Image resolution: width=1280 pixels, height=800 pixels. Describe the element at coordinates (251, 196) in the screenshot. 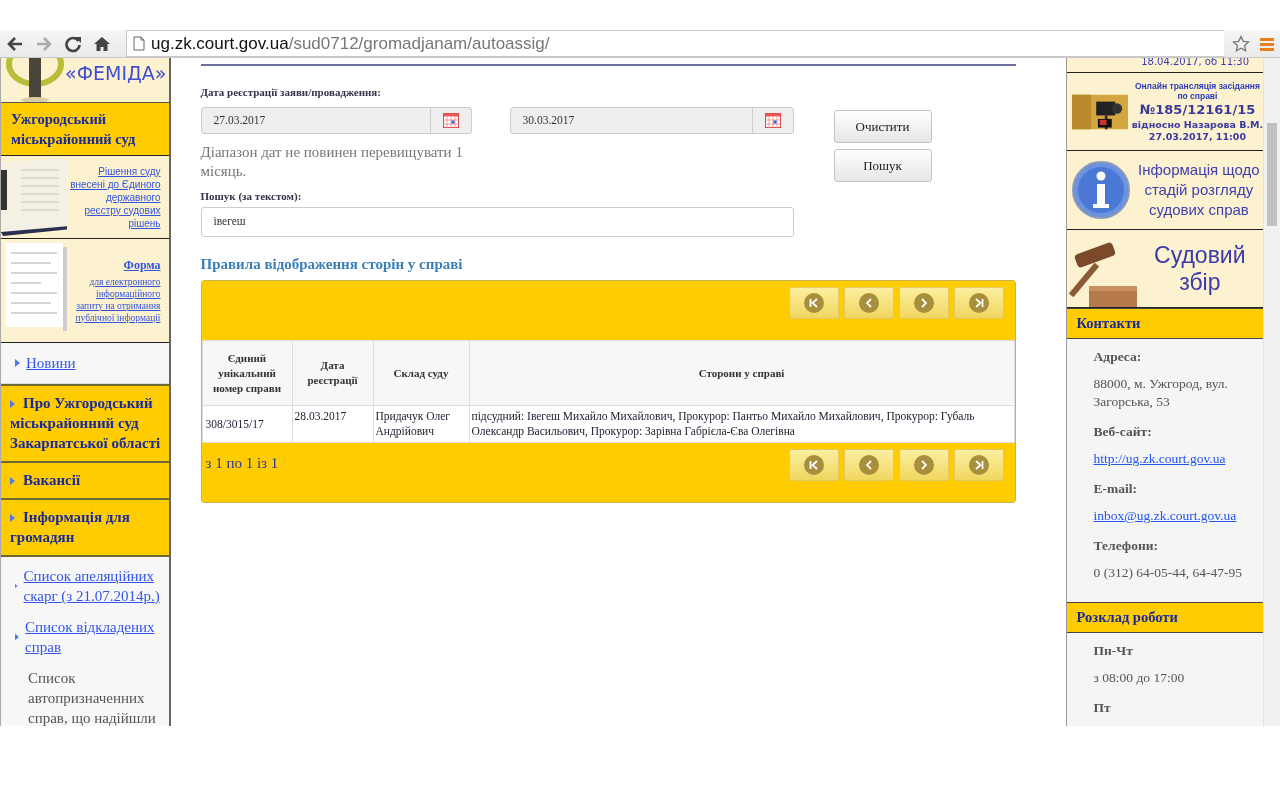

I see `text-search-label: Пошук (за текстом):` at that location.